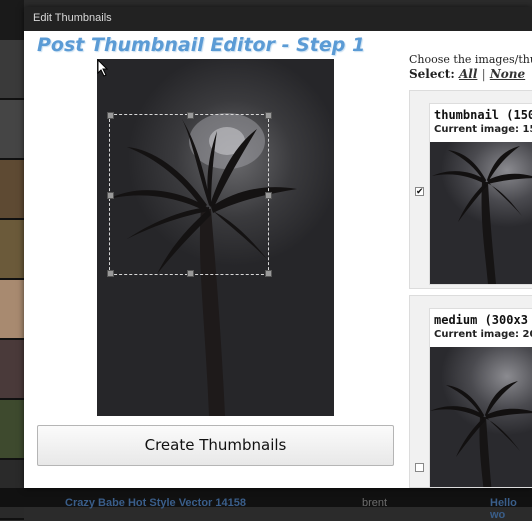 The image size is (532, 521). Describe the element at coordinates (432, 74) in the screenshot. I see `select-label: Select:` at that location.